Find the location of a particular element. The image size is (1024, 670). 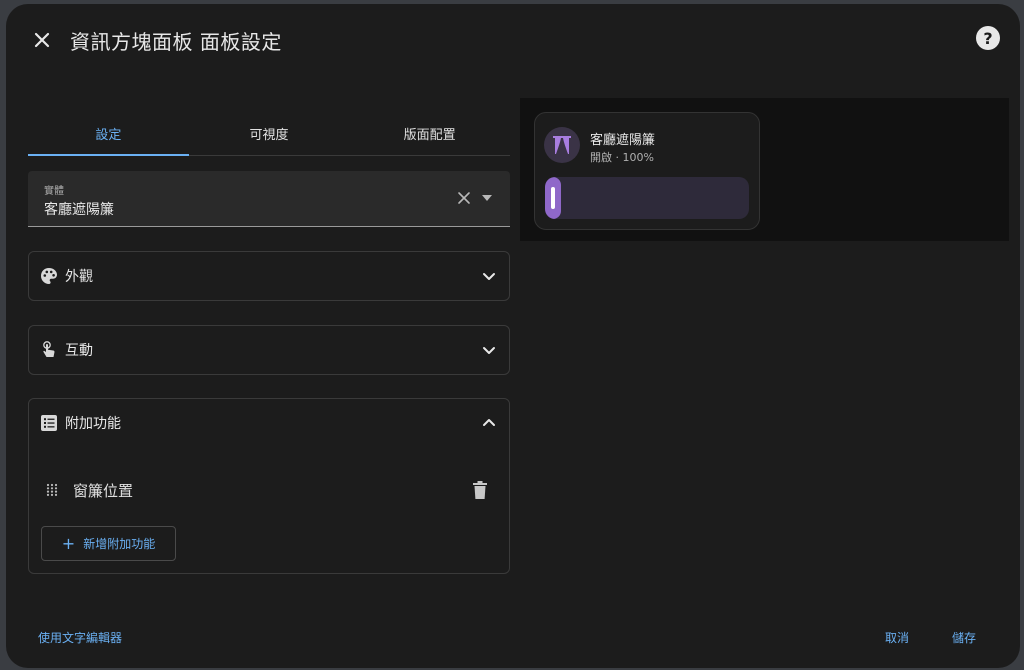

save-button: 儲存 is located at coordinates (964, 637).